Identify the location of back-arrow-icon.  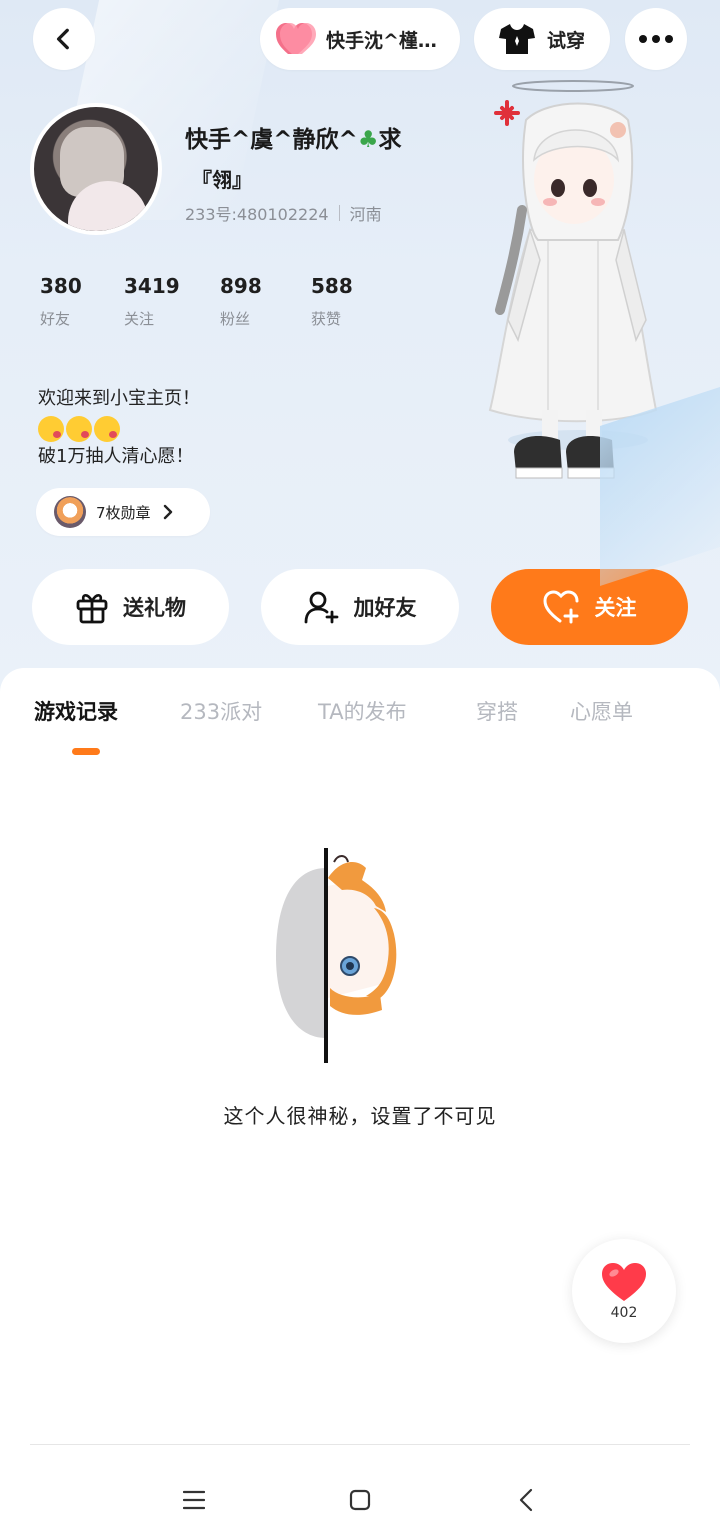
(62, 39).